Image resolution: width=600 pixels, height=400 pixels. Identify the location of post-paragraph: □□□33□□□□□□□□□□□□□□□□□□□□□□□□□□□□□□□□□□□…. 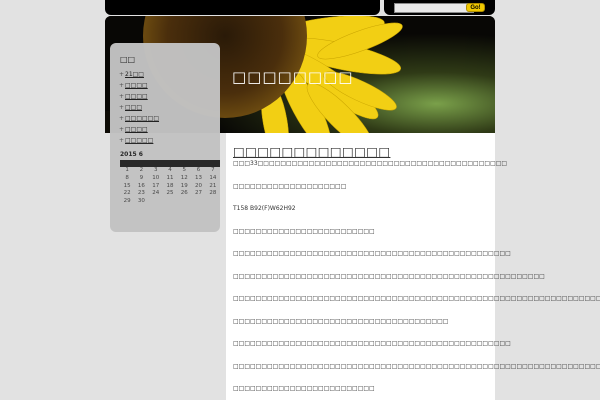
(370, 163).